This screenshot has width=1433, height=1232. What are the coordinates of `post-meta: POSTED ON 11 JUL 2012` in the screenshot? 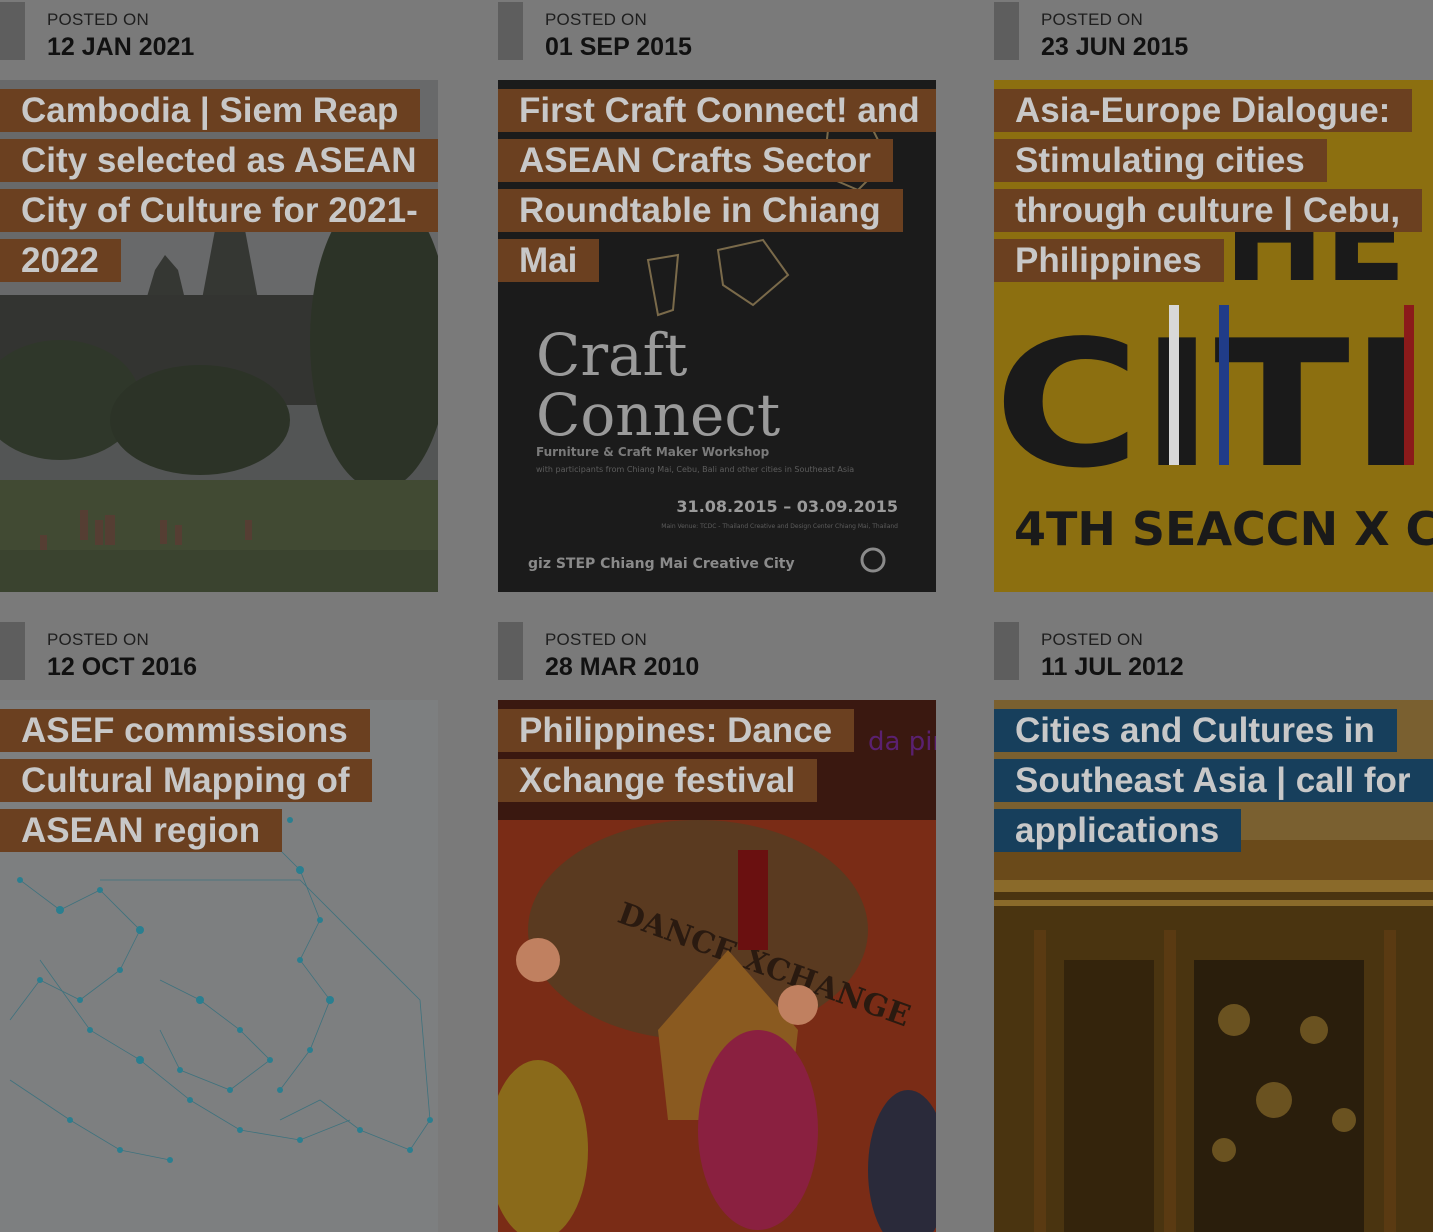 It's located at (1213, 660).